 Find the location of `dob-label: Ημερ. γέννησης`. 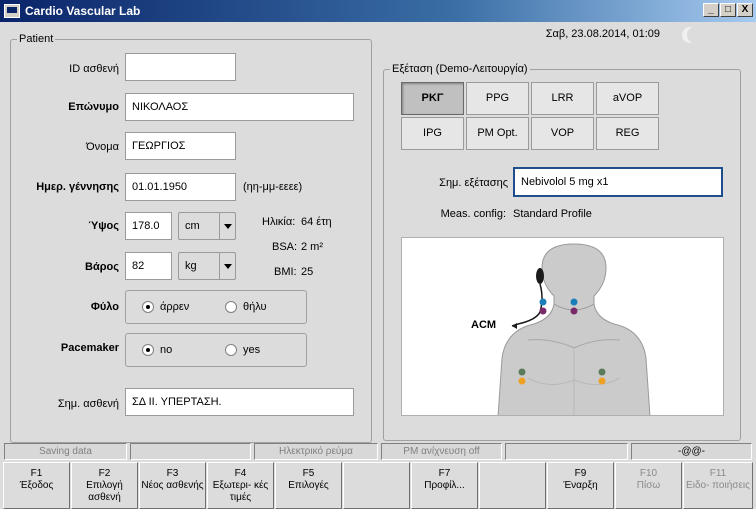

dob-label: Ημερ. γέννησης is located at coordinates (77, 187).